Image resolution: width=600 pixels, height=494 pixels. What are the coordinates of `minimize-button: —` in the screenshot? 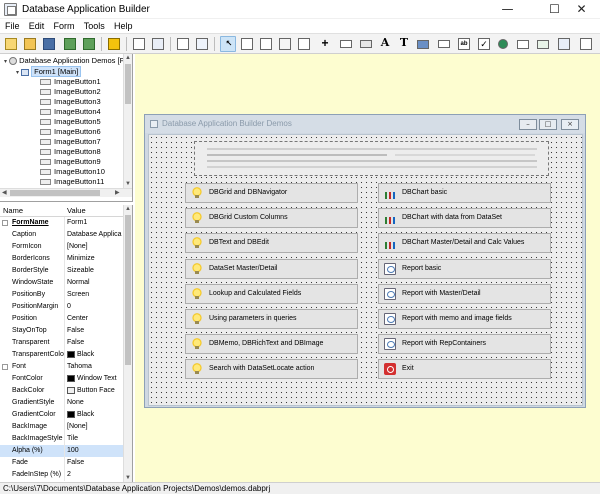 It's located at (507, 9).